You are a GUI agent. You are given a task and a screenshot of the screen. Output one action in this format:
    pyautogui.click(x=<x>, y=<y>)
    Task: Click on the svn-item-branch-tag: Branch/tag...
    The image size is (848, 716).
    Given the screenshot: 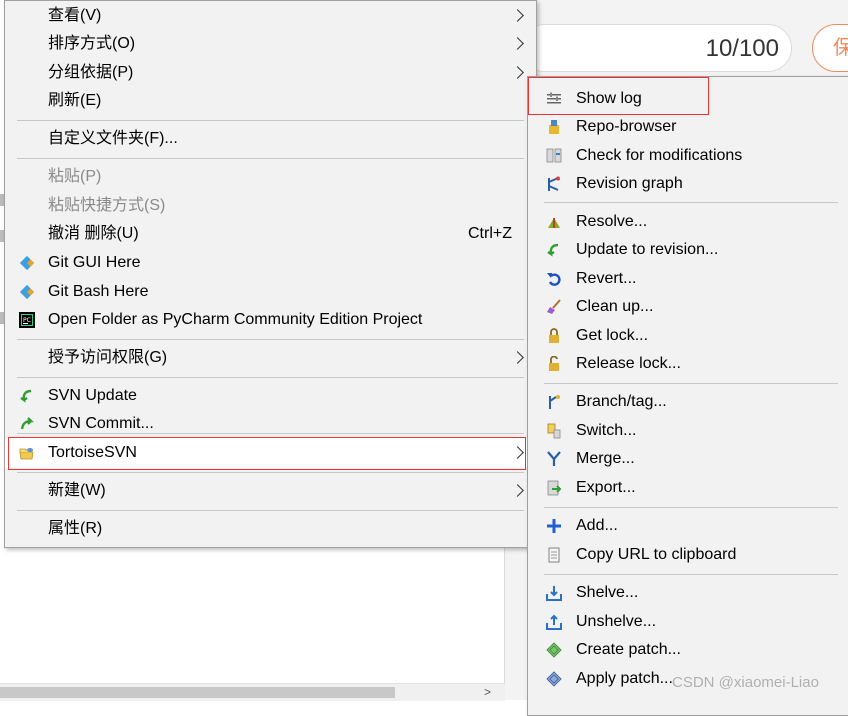 What is the action you would take?
    pyautogui.click(x=688, y=402)
    